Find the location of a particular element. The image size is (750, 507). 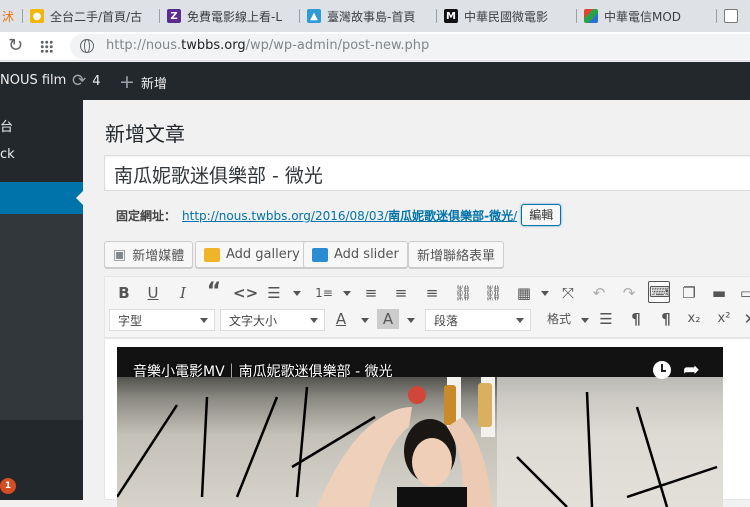

permalink-label: 固定網址： is located at coordinates (146, 215).